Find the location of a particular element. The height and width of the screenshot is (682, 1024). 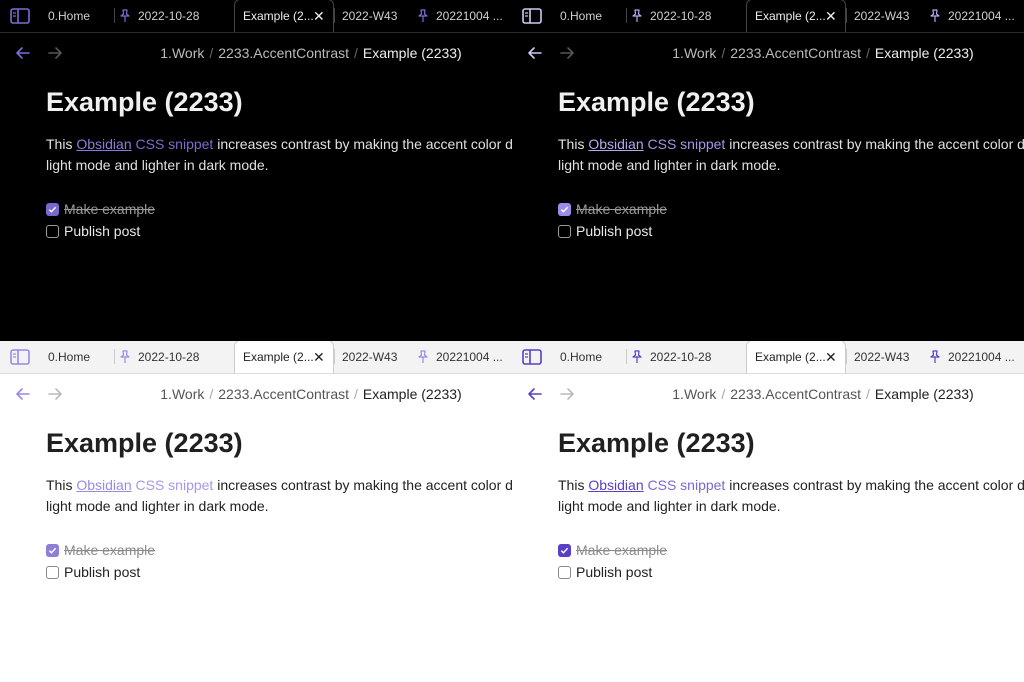

task-item: Publish post is located at coordinates (279, 231).